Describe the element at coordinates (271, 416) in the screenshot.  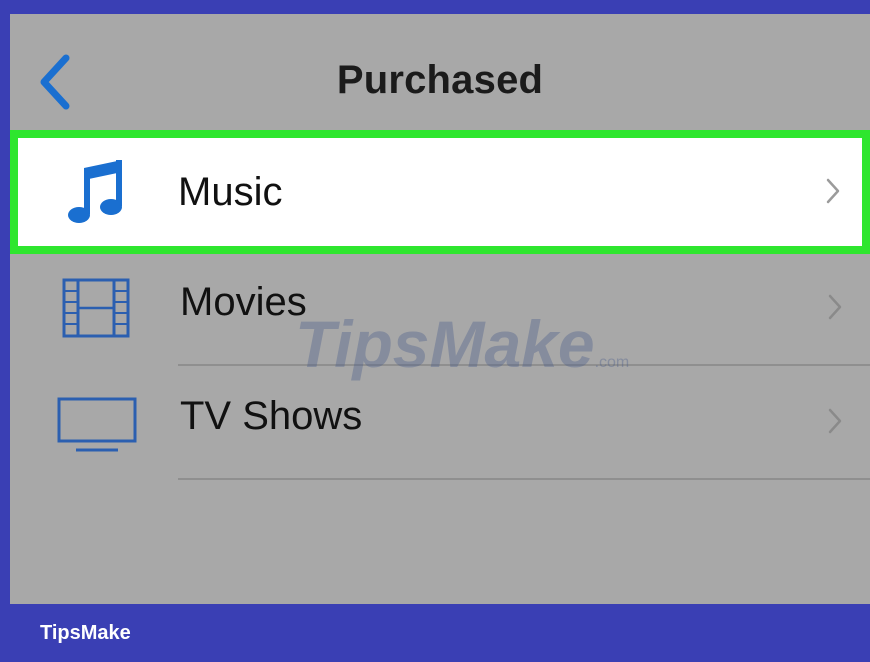
I see `list-item-label: TV Shows` at that location.